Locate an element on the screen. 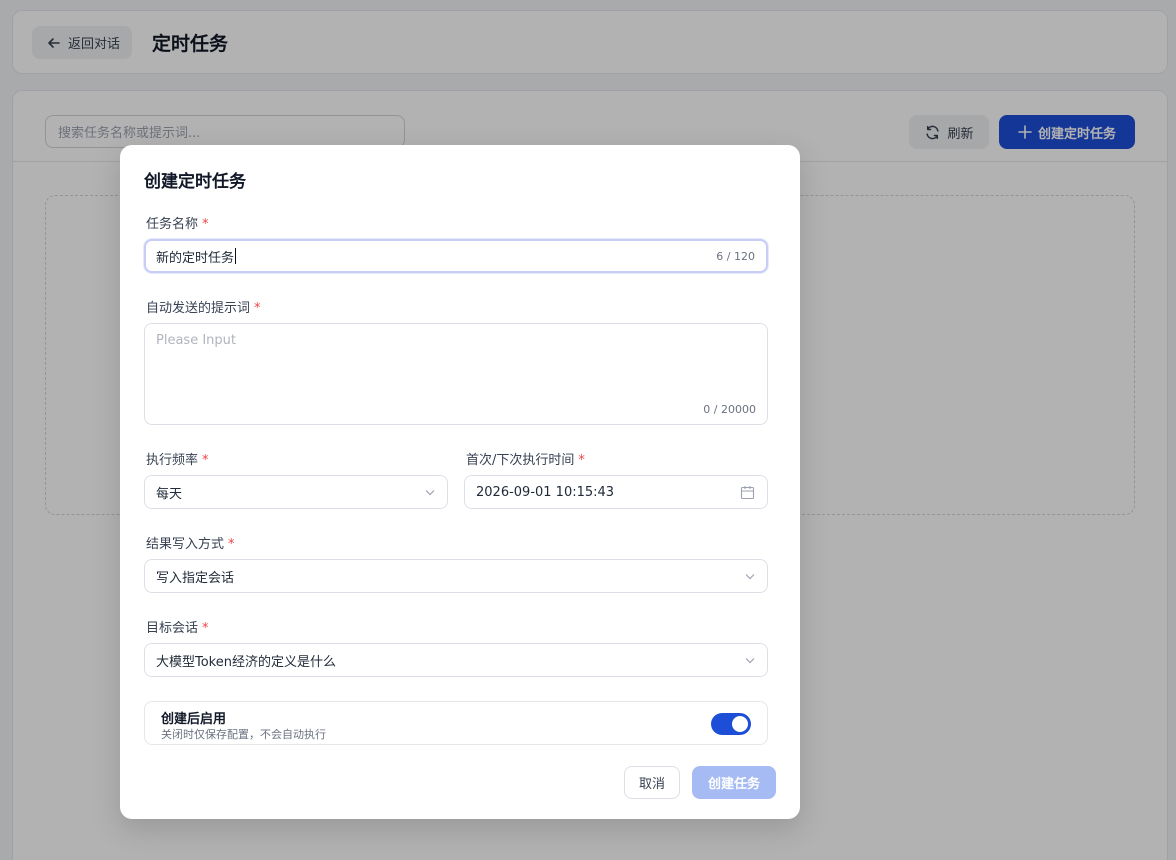 The image size is (1176, 860). prompt-label: 自动发送的提示词 * is located at coordinates (203, 306).